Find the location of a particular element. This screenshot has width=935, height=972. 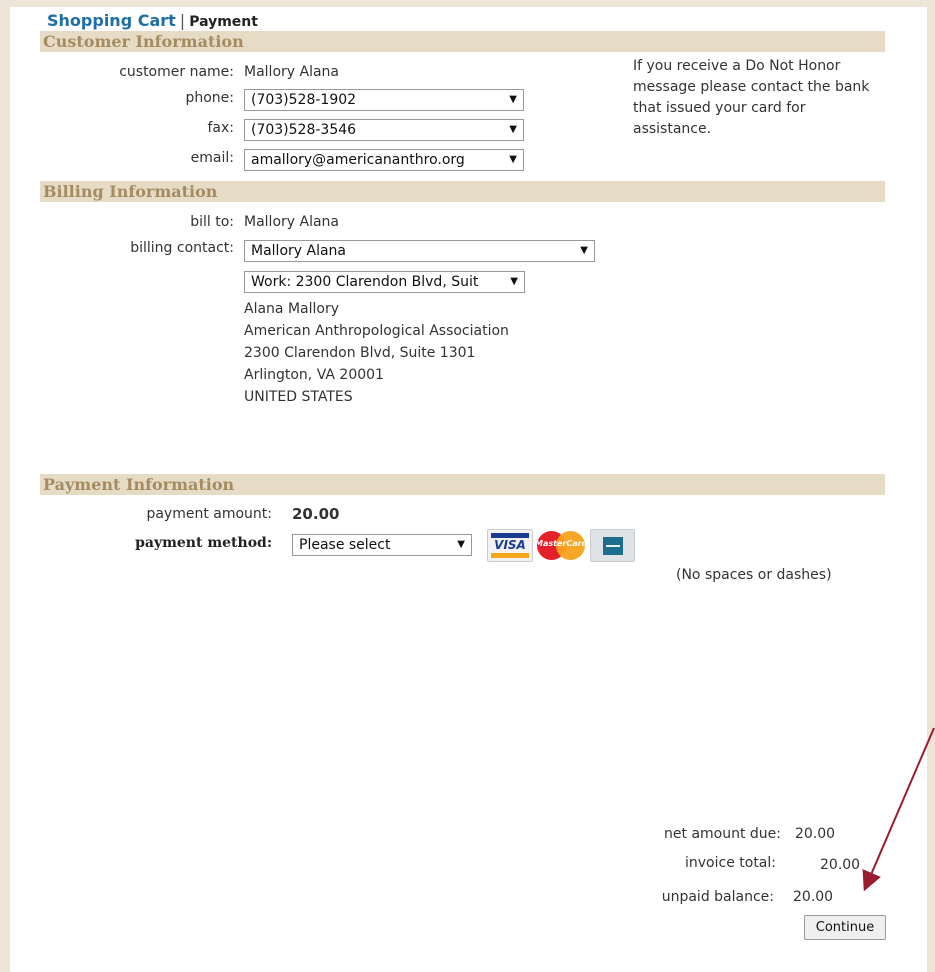

customer-name-label: customer name: is located at coordinates (176, 72).